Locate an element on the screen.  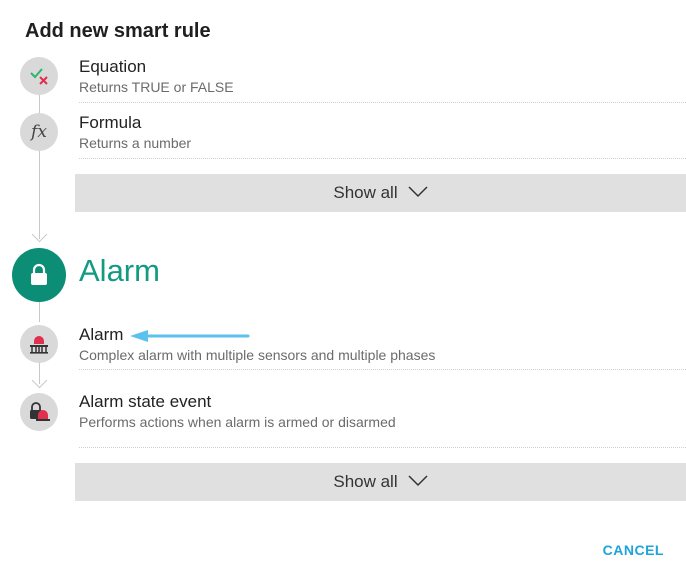
cancel-button: CANCEL is located at coordinates (633, 550).